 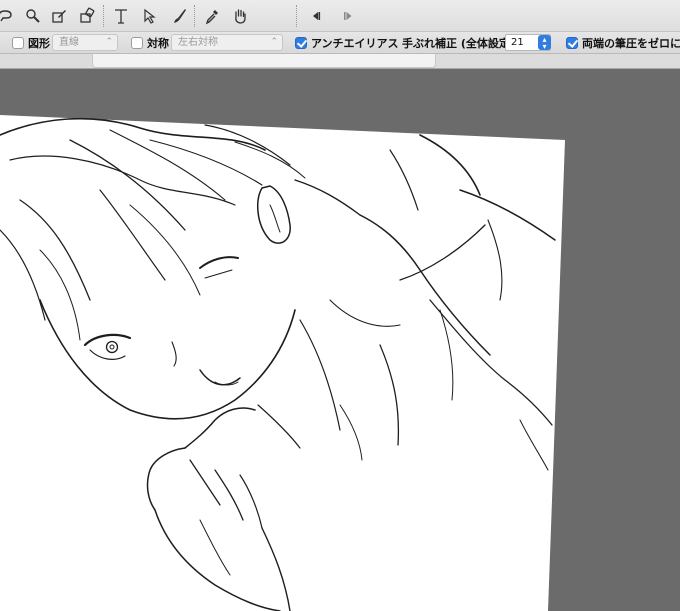 I want to click on eraser-icon, so click(x=87, y=16).